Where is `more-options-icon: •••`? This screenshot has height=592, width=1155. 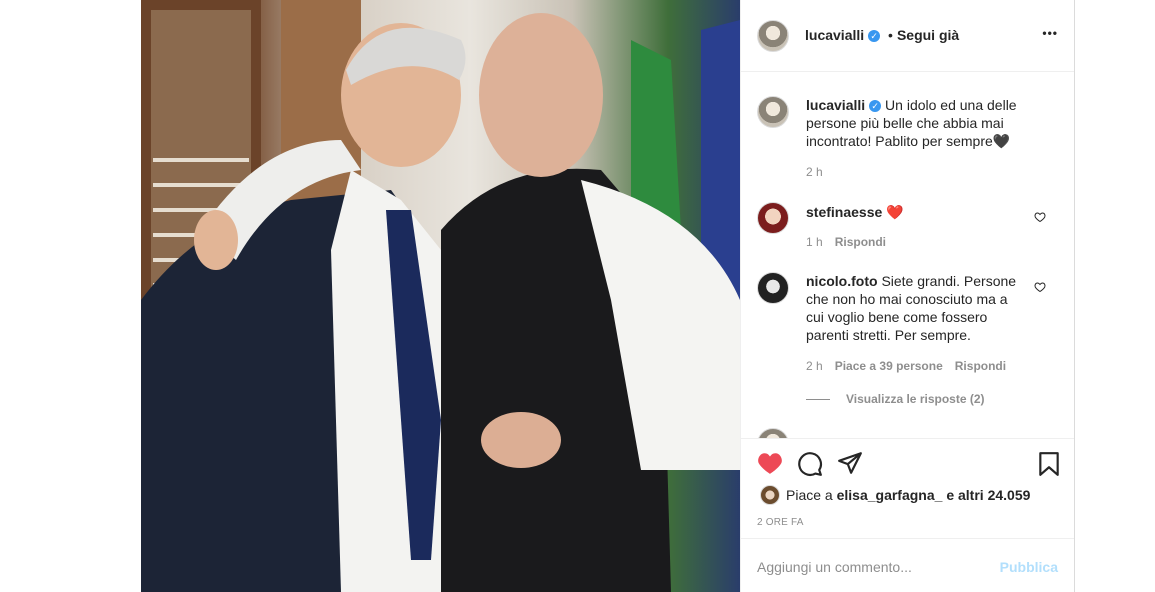 more-options-icon: ••• is located at coordinates (1050, 33).